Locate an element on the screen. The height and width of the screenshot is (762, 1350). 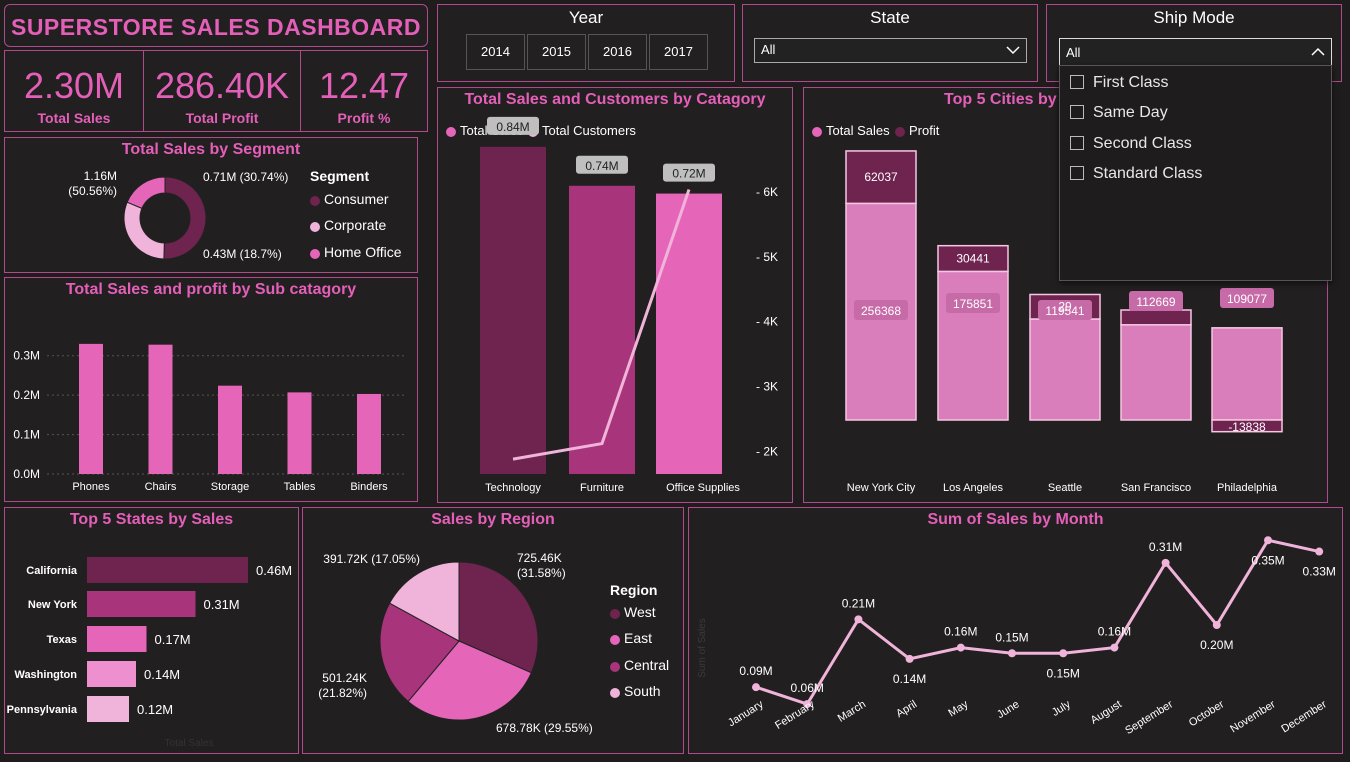
data-label-july: 0.15M is located at coordinates (1063, 673).